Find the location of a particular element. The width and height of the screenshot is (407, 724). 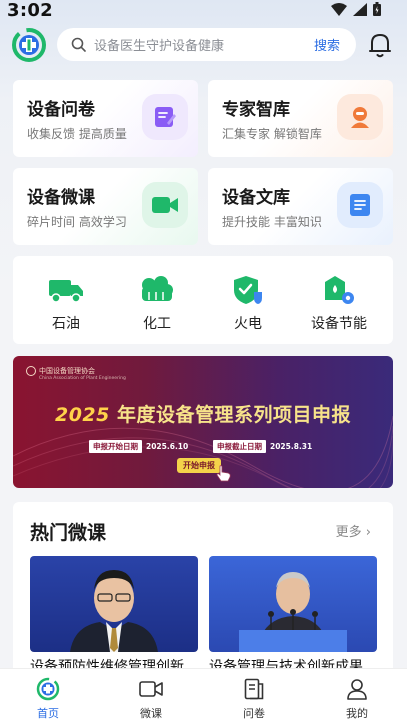

more-label: 更多 is located at coordinates (348, 532).